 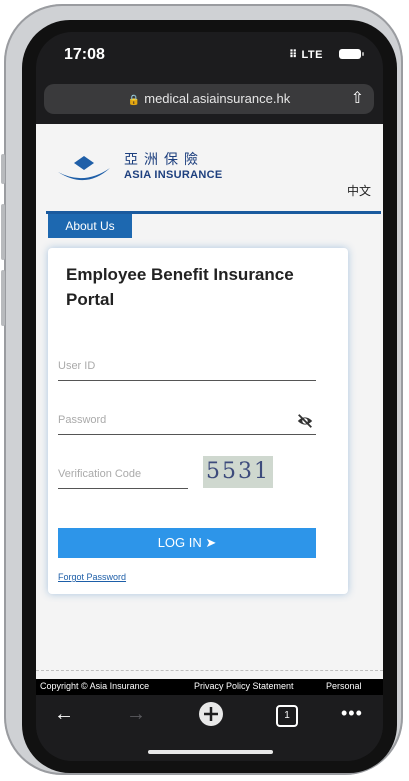 What do you see at coordinates (92, 577) in the screenshot?
I see `forgot-password-link: Forgot Password` at bounding box center [92, 577].